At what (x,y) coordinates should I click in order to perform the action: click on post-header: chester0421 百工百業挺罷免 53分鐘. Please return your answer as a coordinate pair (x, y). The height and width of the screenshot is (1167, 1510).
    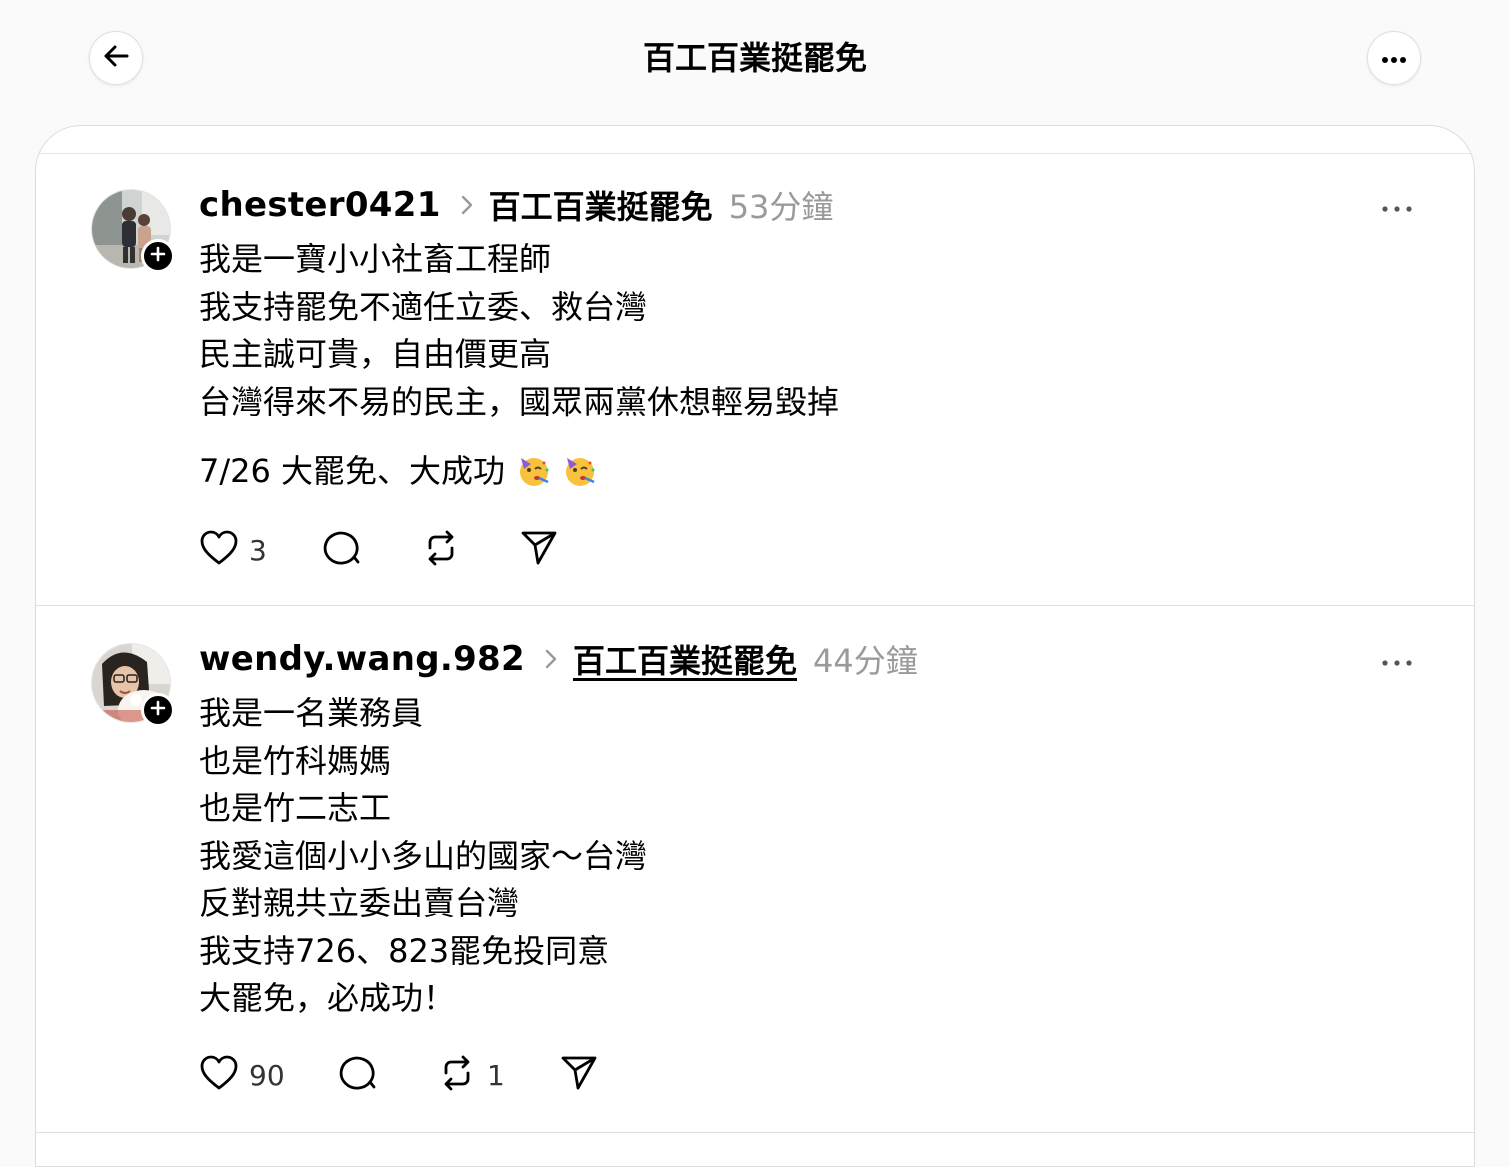
    Looking at the image, I should click on (516, 205).